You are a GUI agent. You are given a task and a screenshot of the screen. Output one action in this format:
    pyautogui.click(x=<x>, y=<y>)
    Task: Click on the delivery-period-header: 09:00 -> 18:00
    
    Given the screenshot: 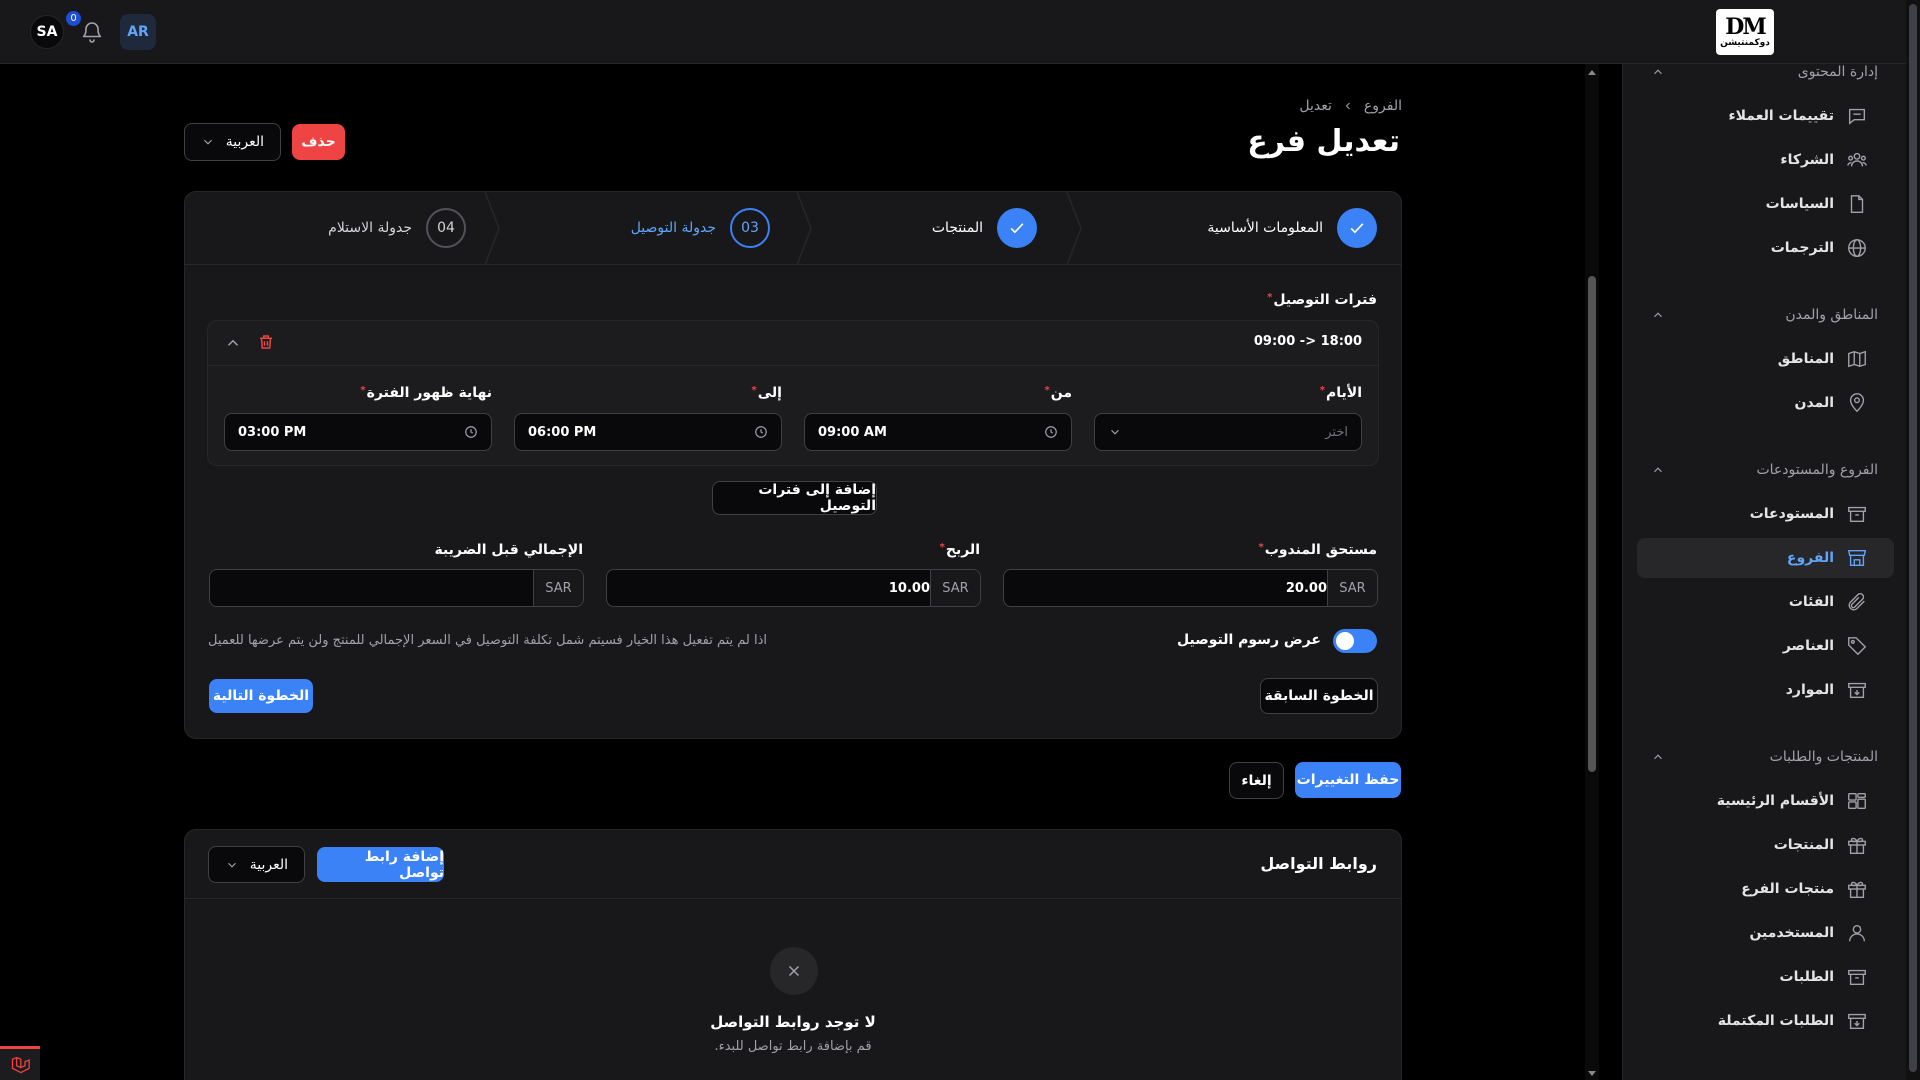 What is the action you would take?
    pyautogui.click(x=793, y=343)
    